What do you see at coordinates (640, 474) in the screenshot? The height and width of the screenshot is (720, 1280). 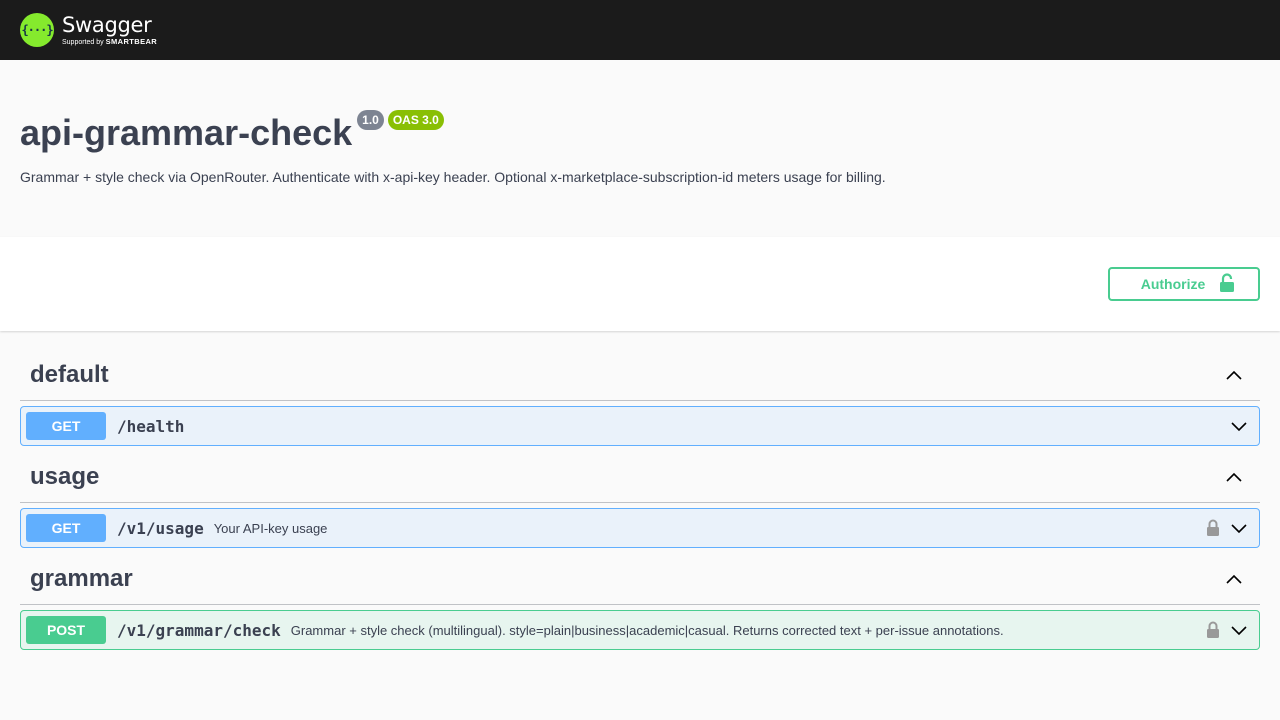 I see `tag-header-usage: usage` at bounding box center [640, 474].